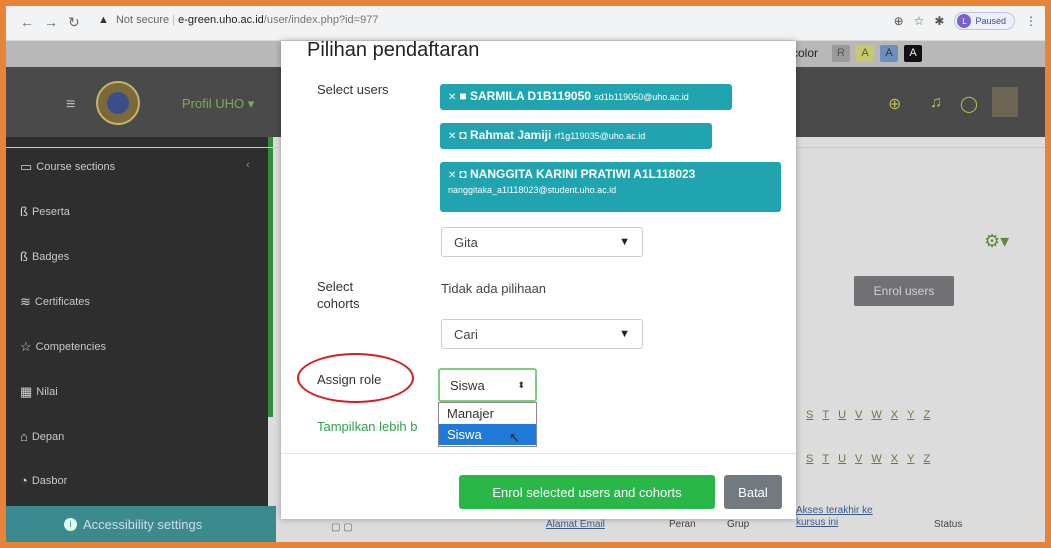  I want to click on role-option-siswa: Siswa, so click(487, 434).